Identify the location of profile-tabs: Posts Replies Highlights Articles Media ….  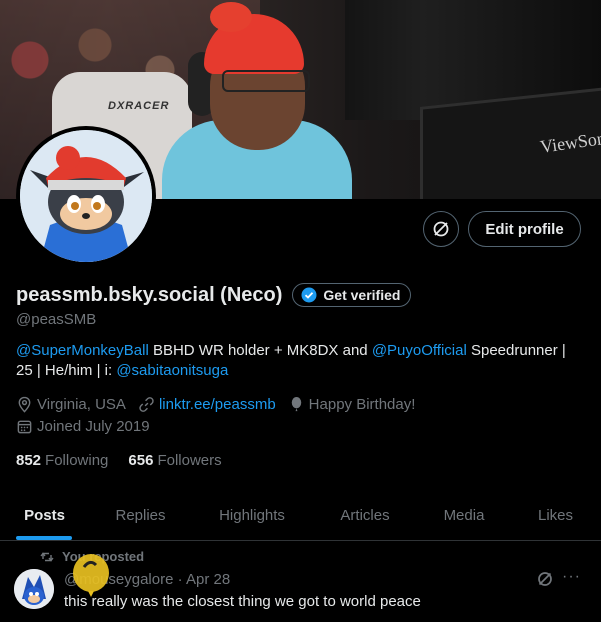
(300, 515).